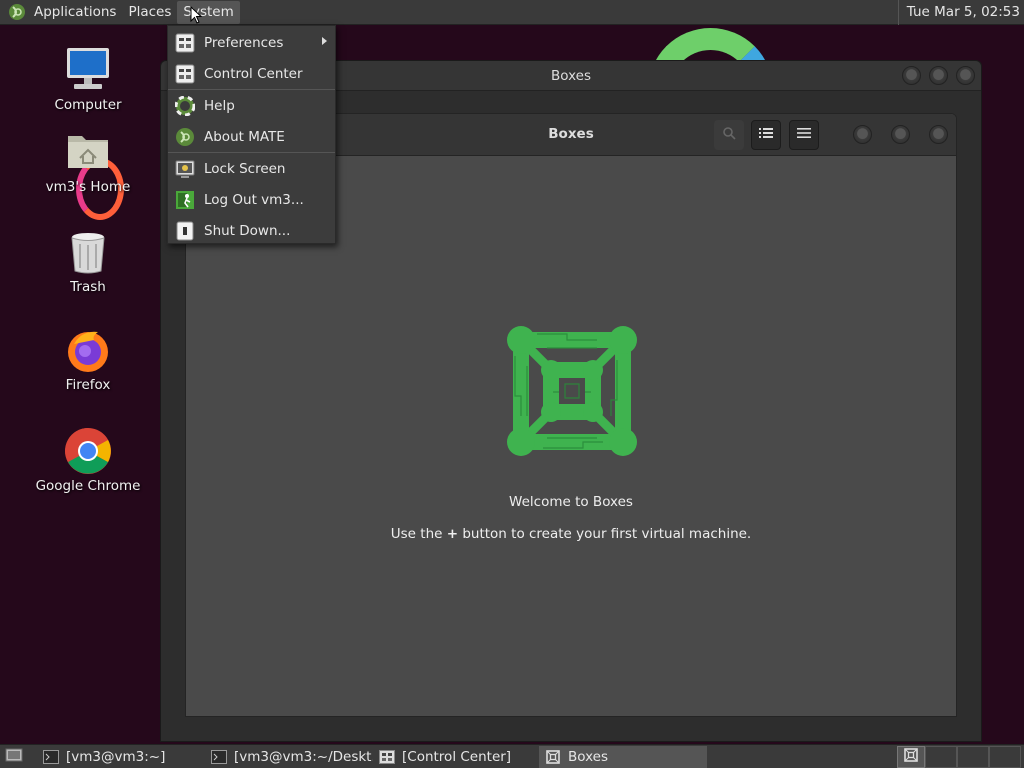 The width and height of the screenshot is (1024, 768). I want to click on help-icon, so click(185, 106).